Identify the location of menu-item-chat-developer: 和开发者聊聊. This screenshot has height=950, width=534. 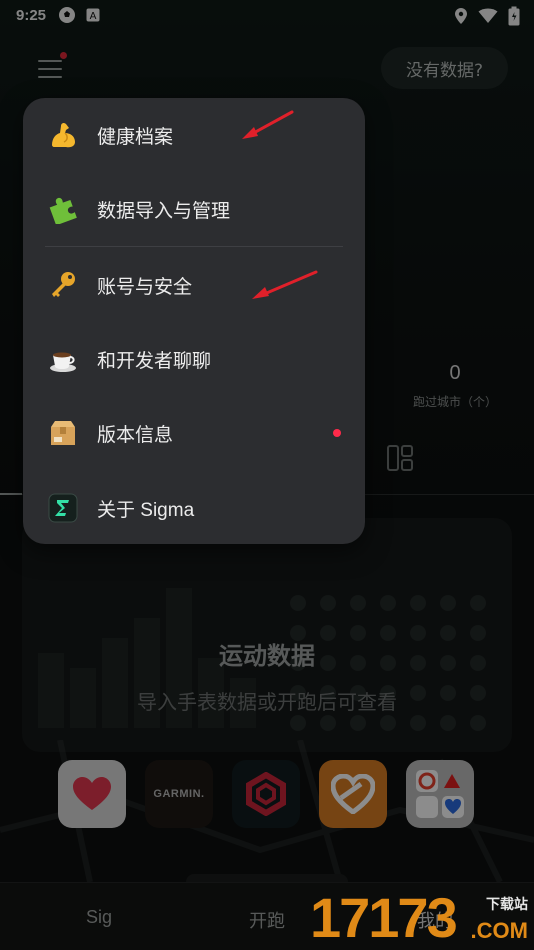
(194, 359).